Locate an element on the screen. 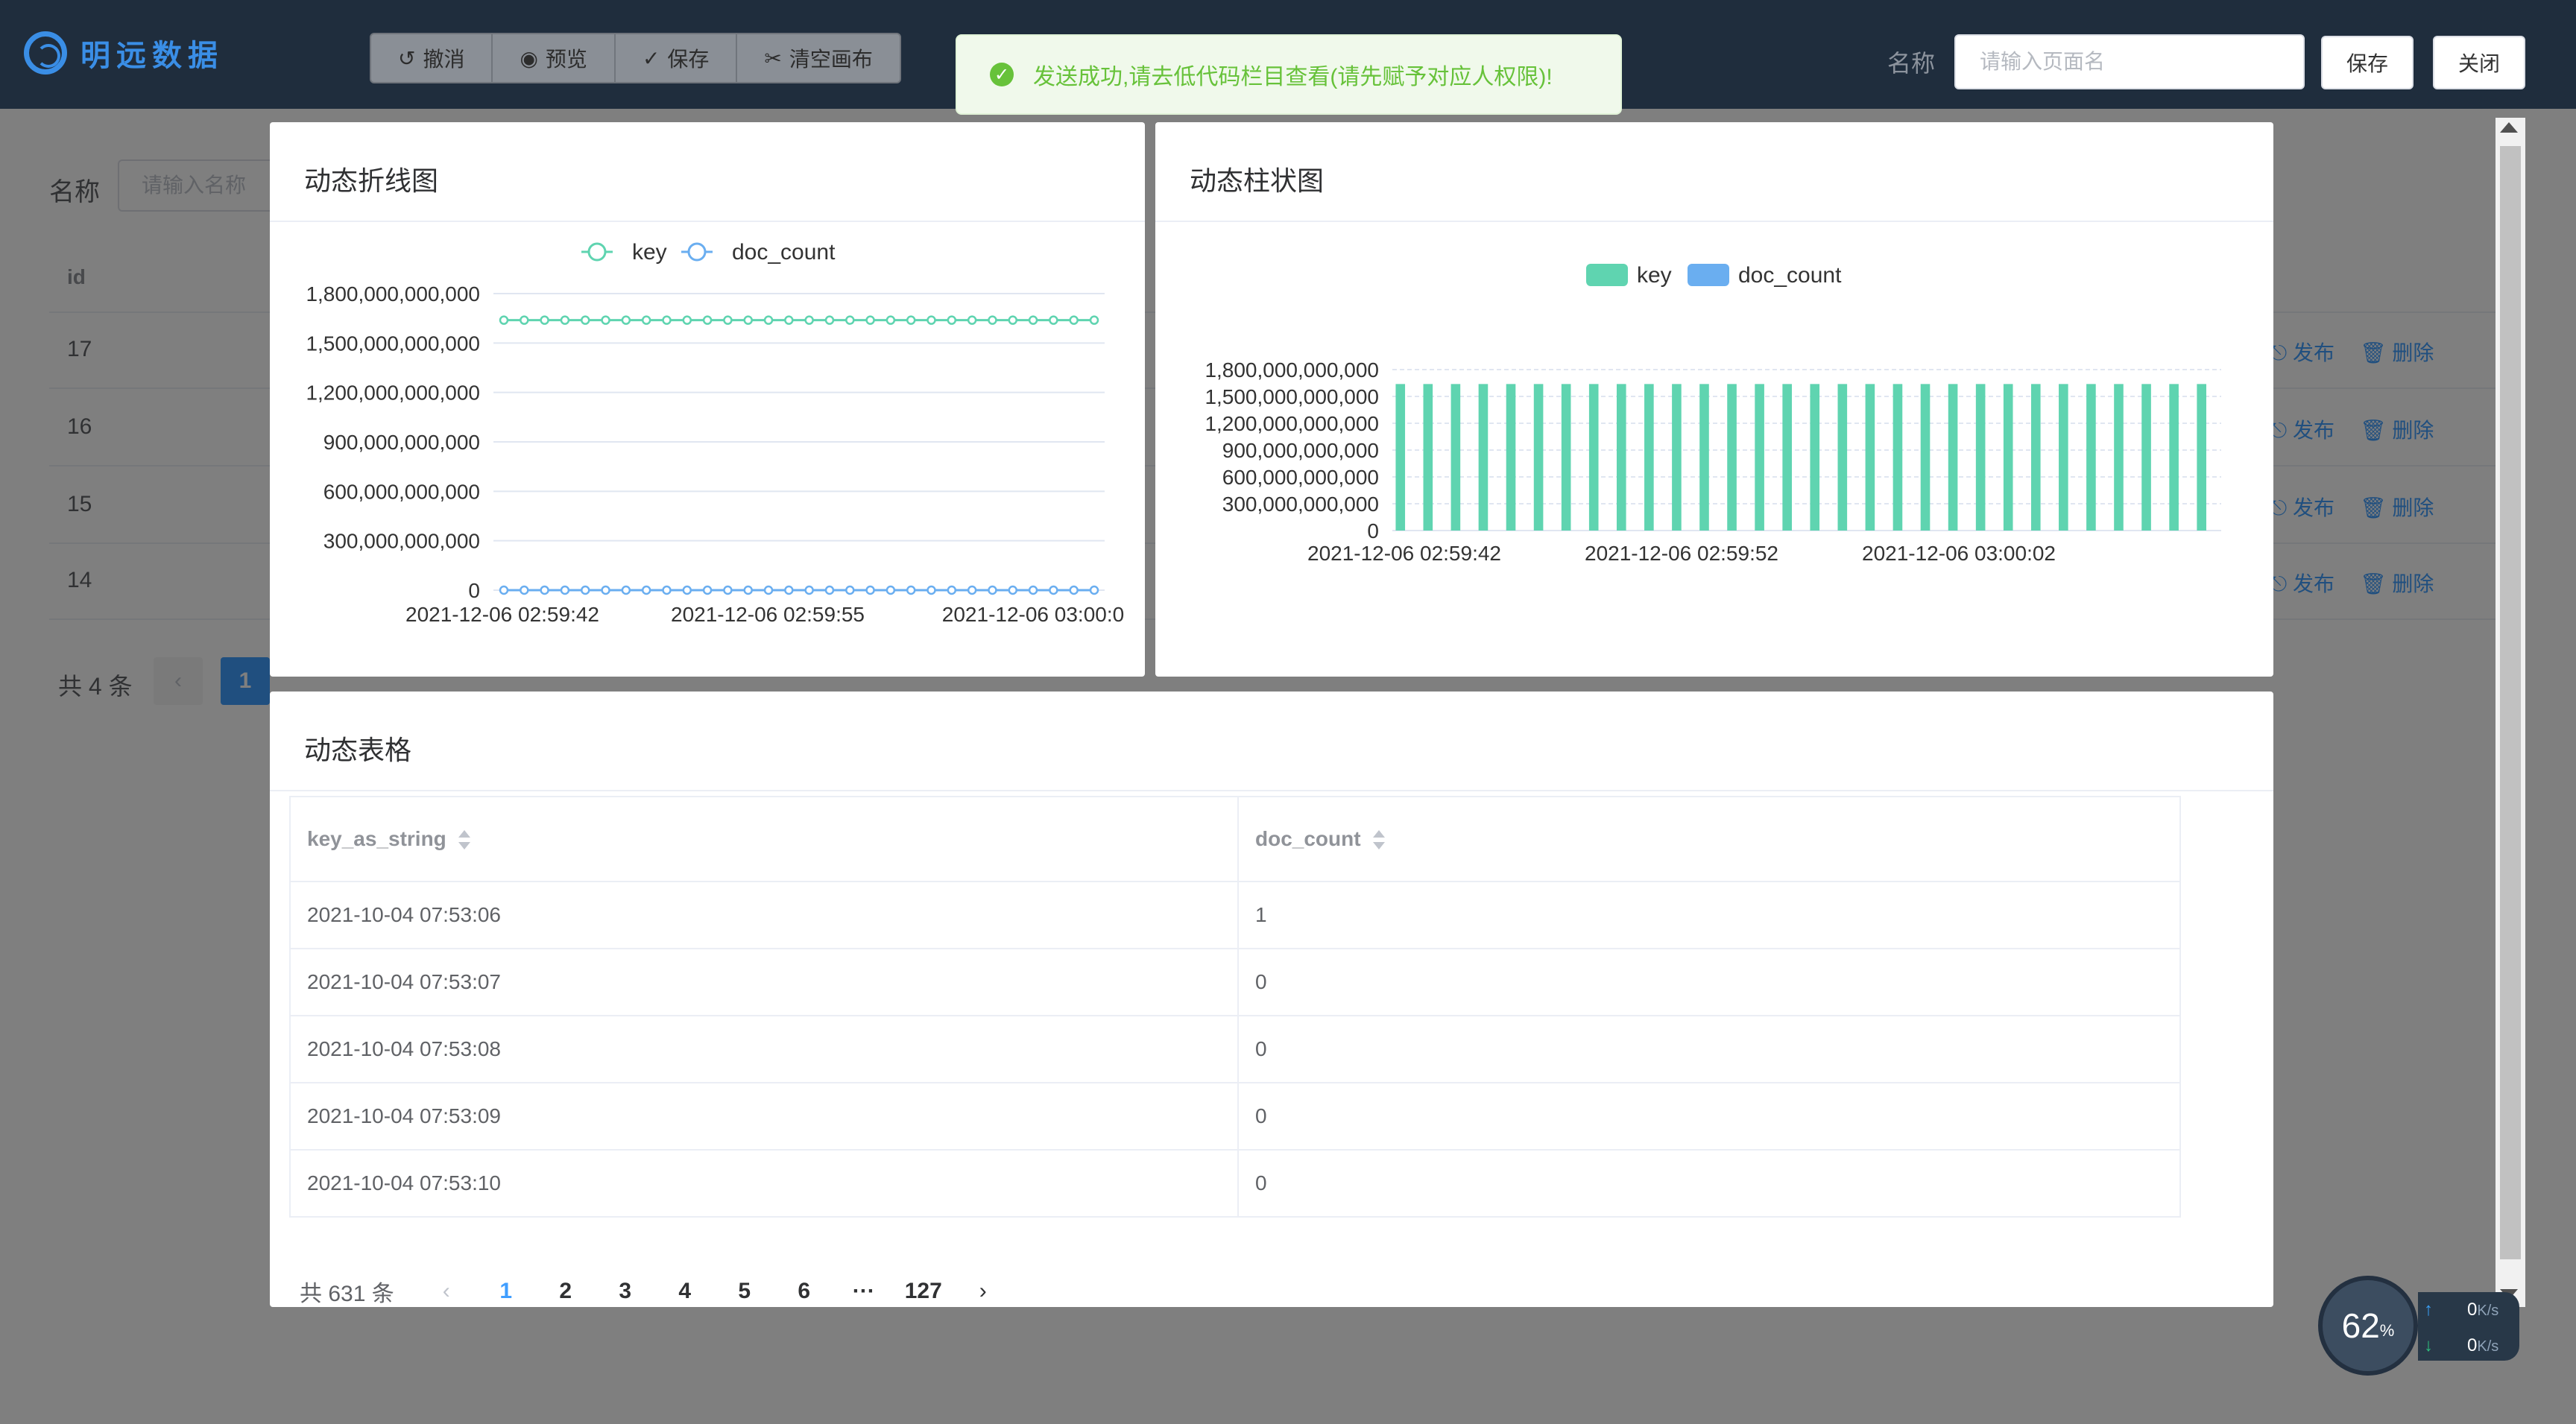 This screenshot has width=2576, height=1424. legend-key-label: key is located at coordinates (1654, 276).